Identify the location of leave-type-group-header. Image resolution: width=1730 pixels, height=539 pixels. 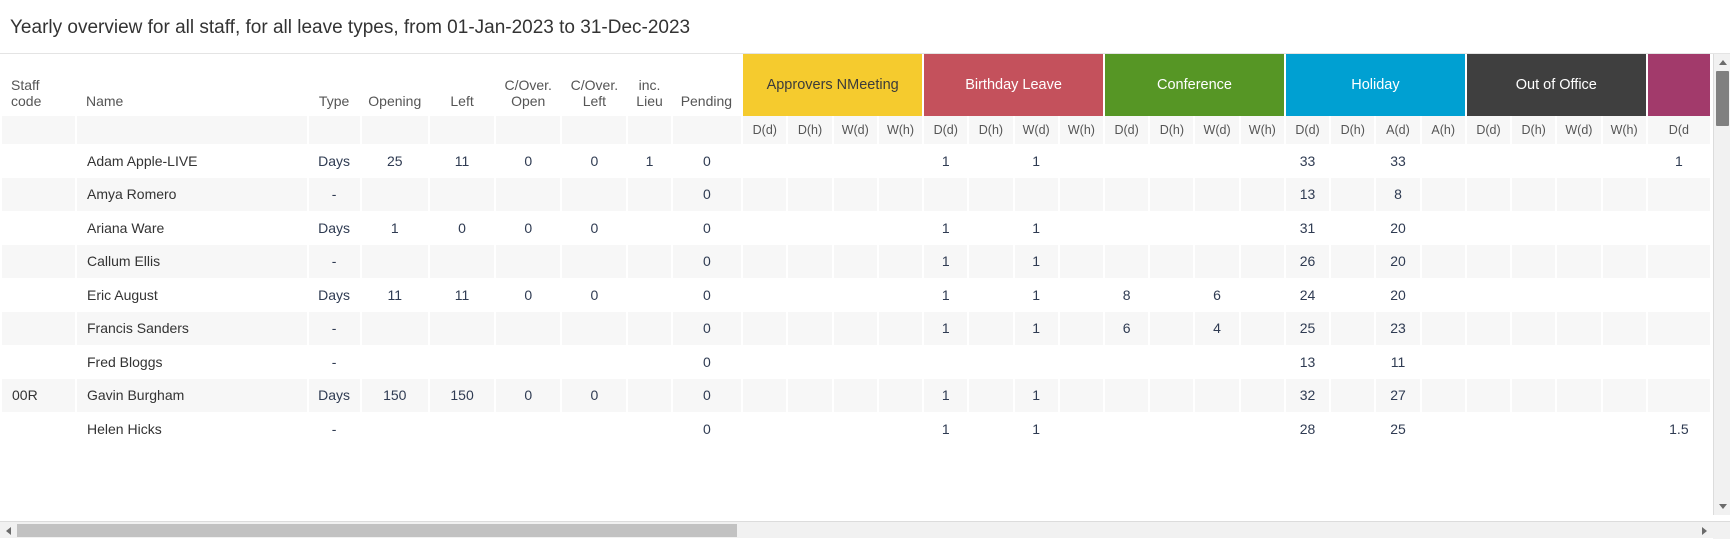
(1679, 85).